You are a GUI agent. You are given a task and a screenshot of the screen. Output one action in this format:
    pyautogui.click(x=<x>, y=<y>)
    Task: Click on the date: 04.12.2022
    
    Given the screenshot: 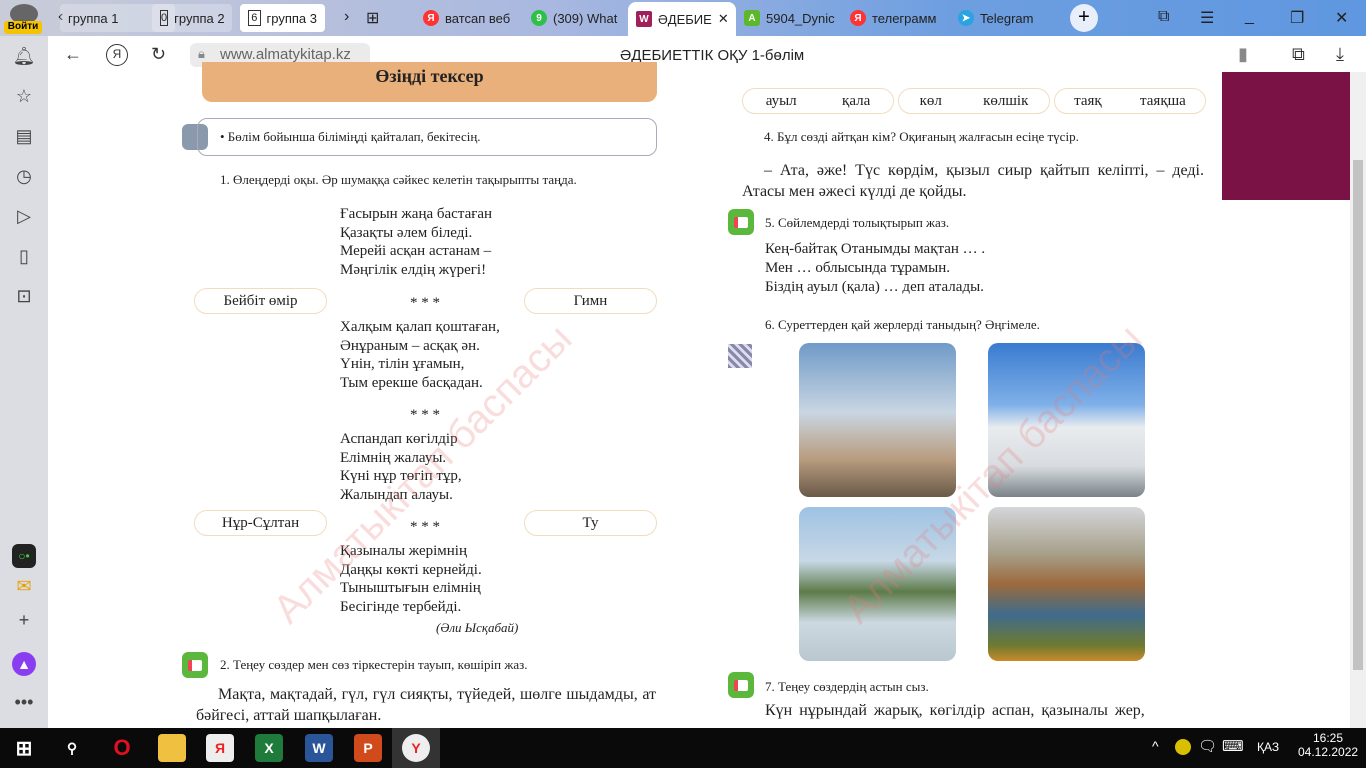 What is the action you would take?
    pyautogui.click(x=1328, y=752)
    